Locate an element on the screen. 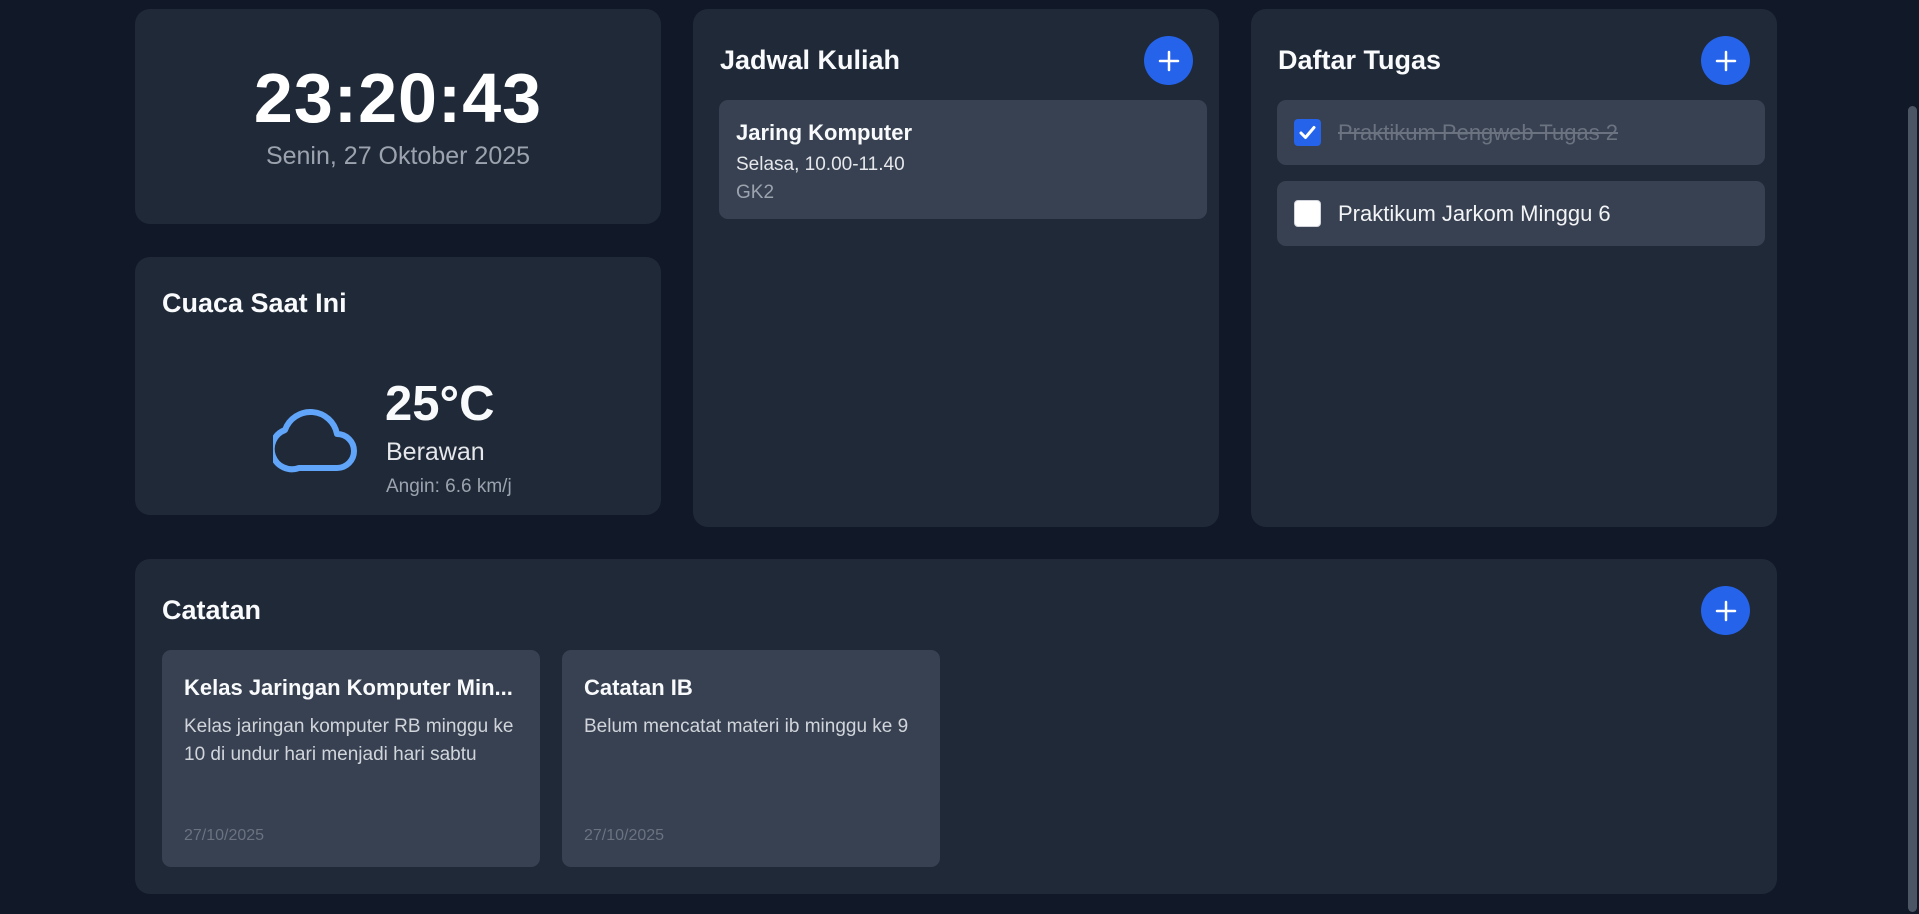 The height and width of the screenshot is (914, 1919). note-title: Catatan IB is located at coordinates (638, 687).